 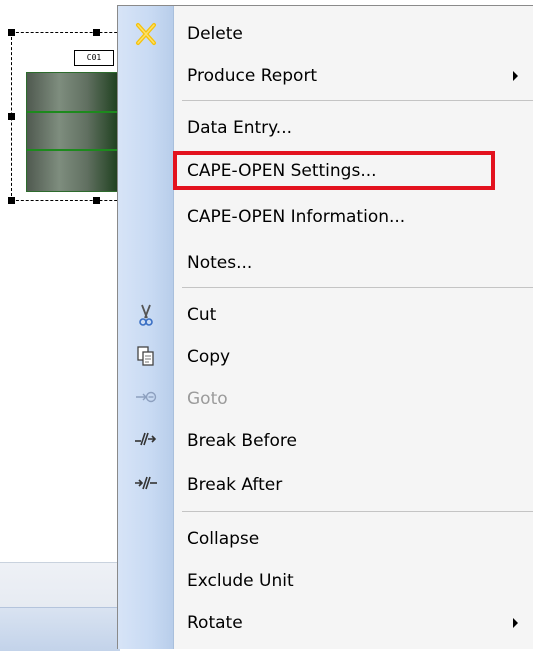 I want to click on menu-item-goto: Goto, so click(x=325, y=399).